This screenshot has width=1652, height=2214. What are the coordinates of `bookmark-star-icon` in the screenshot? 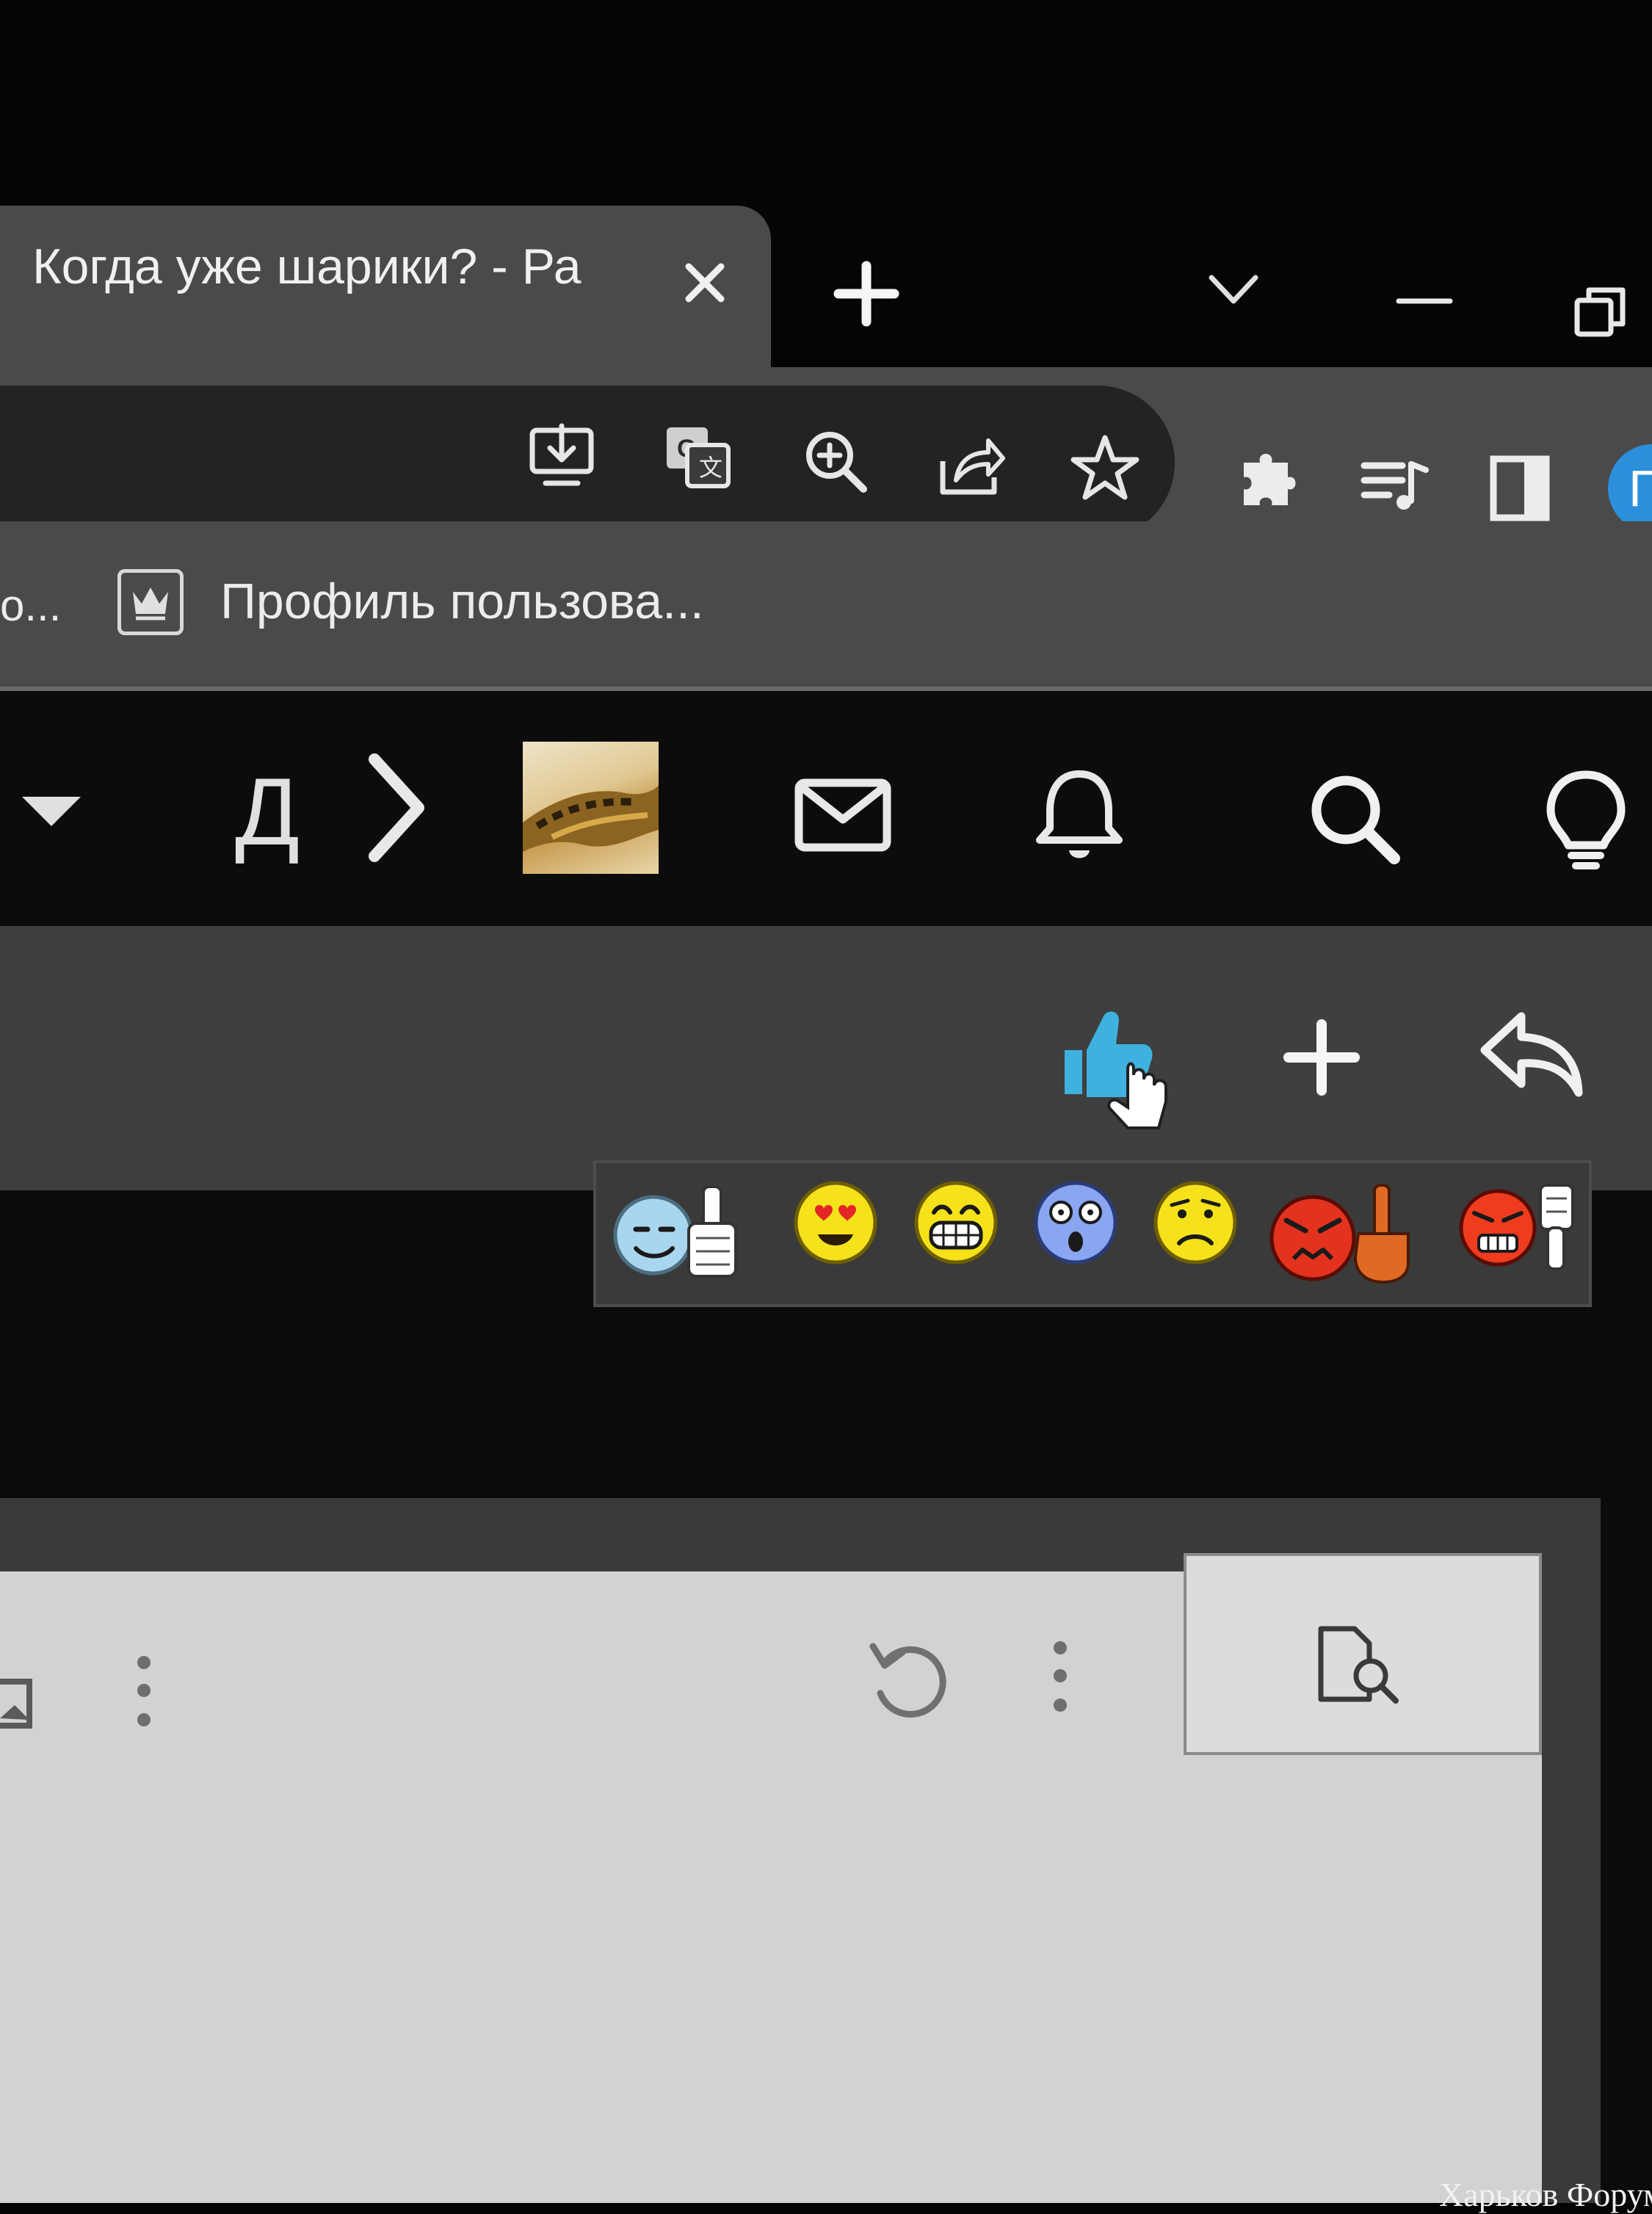 It's located at (1105, 468).